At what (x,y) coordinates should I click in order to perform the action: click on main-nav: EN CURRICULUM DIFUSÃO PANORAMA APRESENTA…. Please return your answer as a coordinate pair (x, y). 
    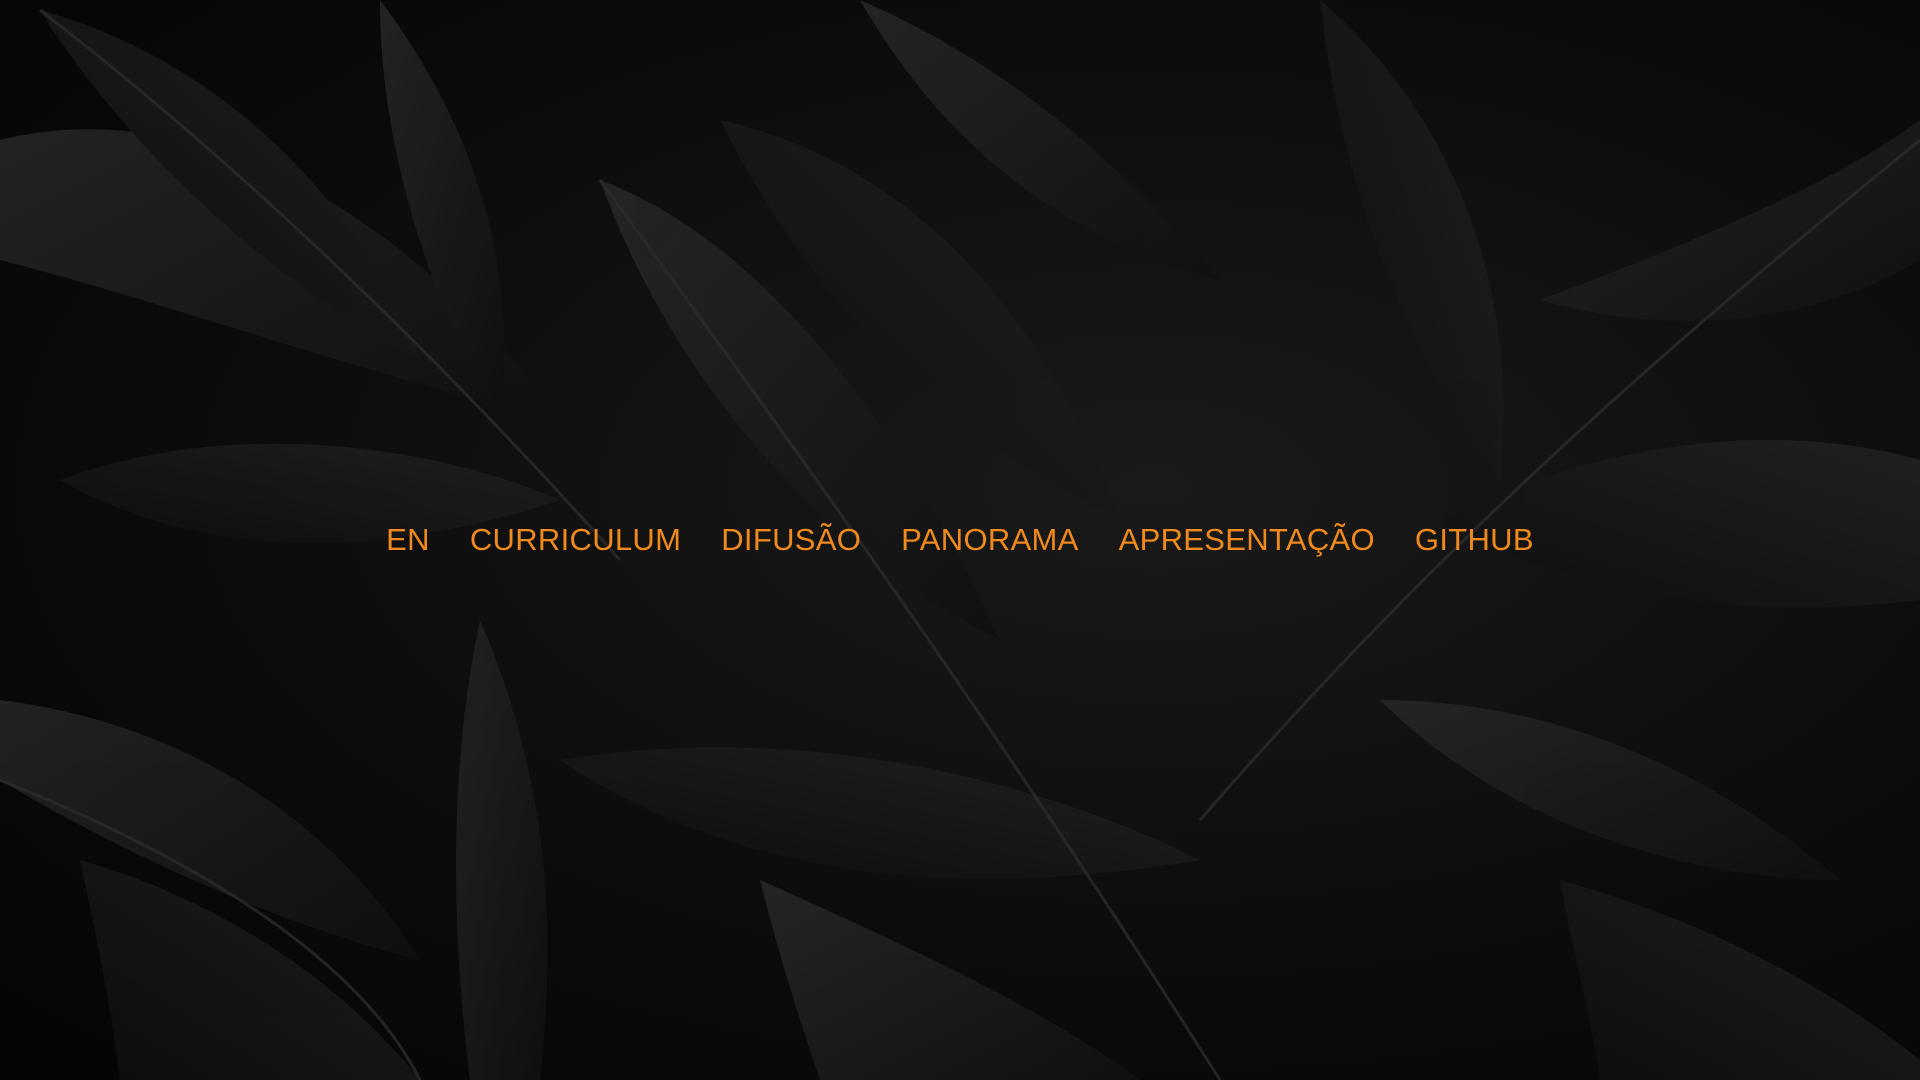
    Looking at the image, I should click on (960, 540).